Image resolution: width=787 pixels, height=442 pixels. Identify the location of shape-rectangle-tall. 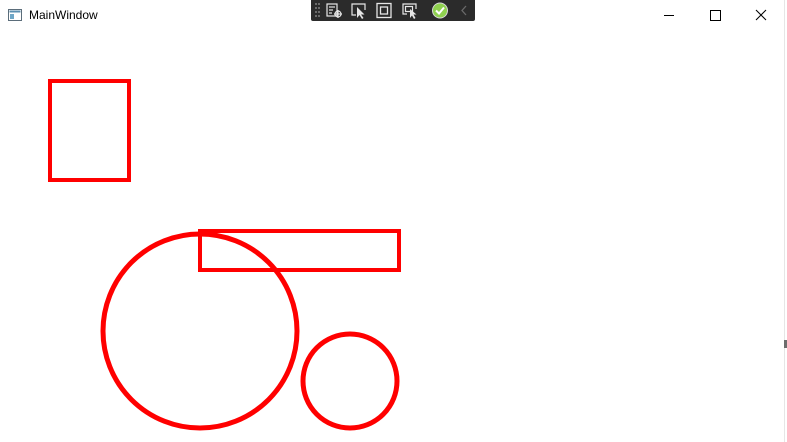
(89, 130).